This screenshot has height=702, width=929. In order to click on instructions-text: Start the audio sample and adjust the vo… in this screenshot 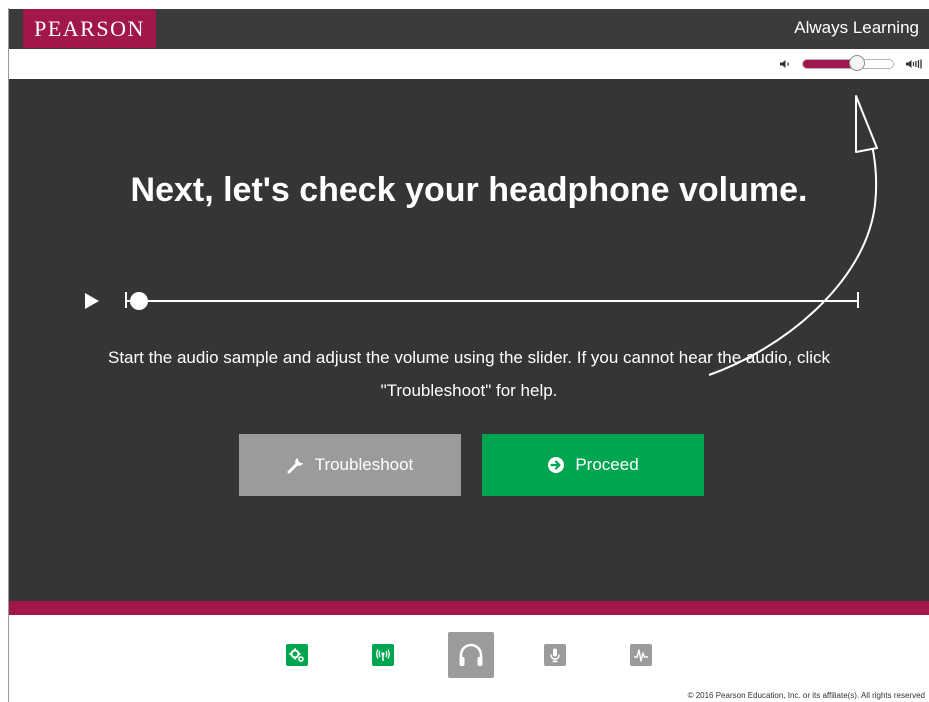, I will do `click(469, 374)`.